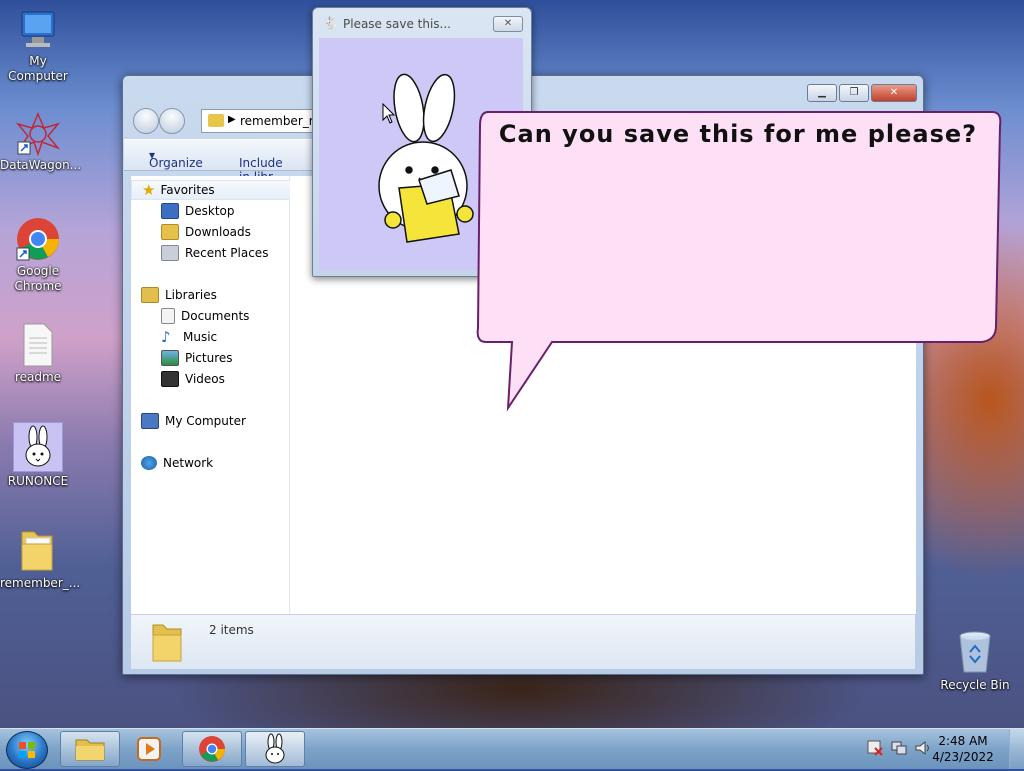  What do you see at coordinates (963, 757) in the screenshot?
I see `clock-date: 4/23/2022` at bounding box center [963, 757].